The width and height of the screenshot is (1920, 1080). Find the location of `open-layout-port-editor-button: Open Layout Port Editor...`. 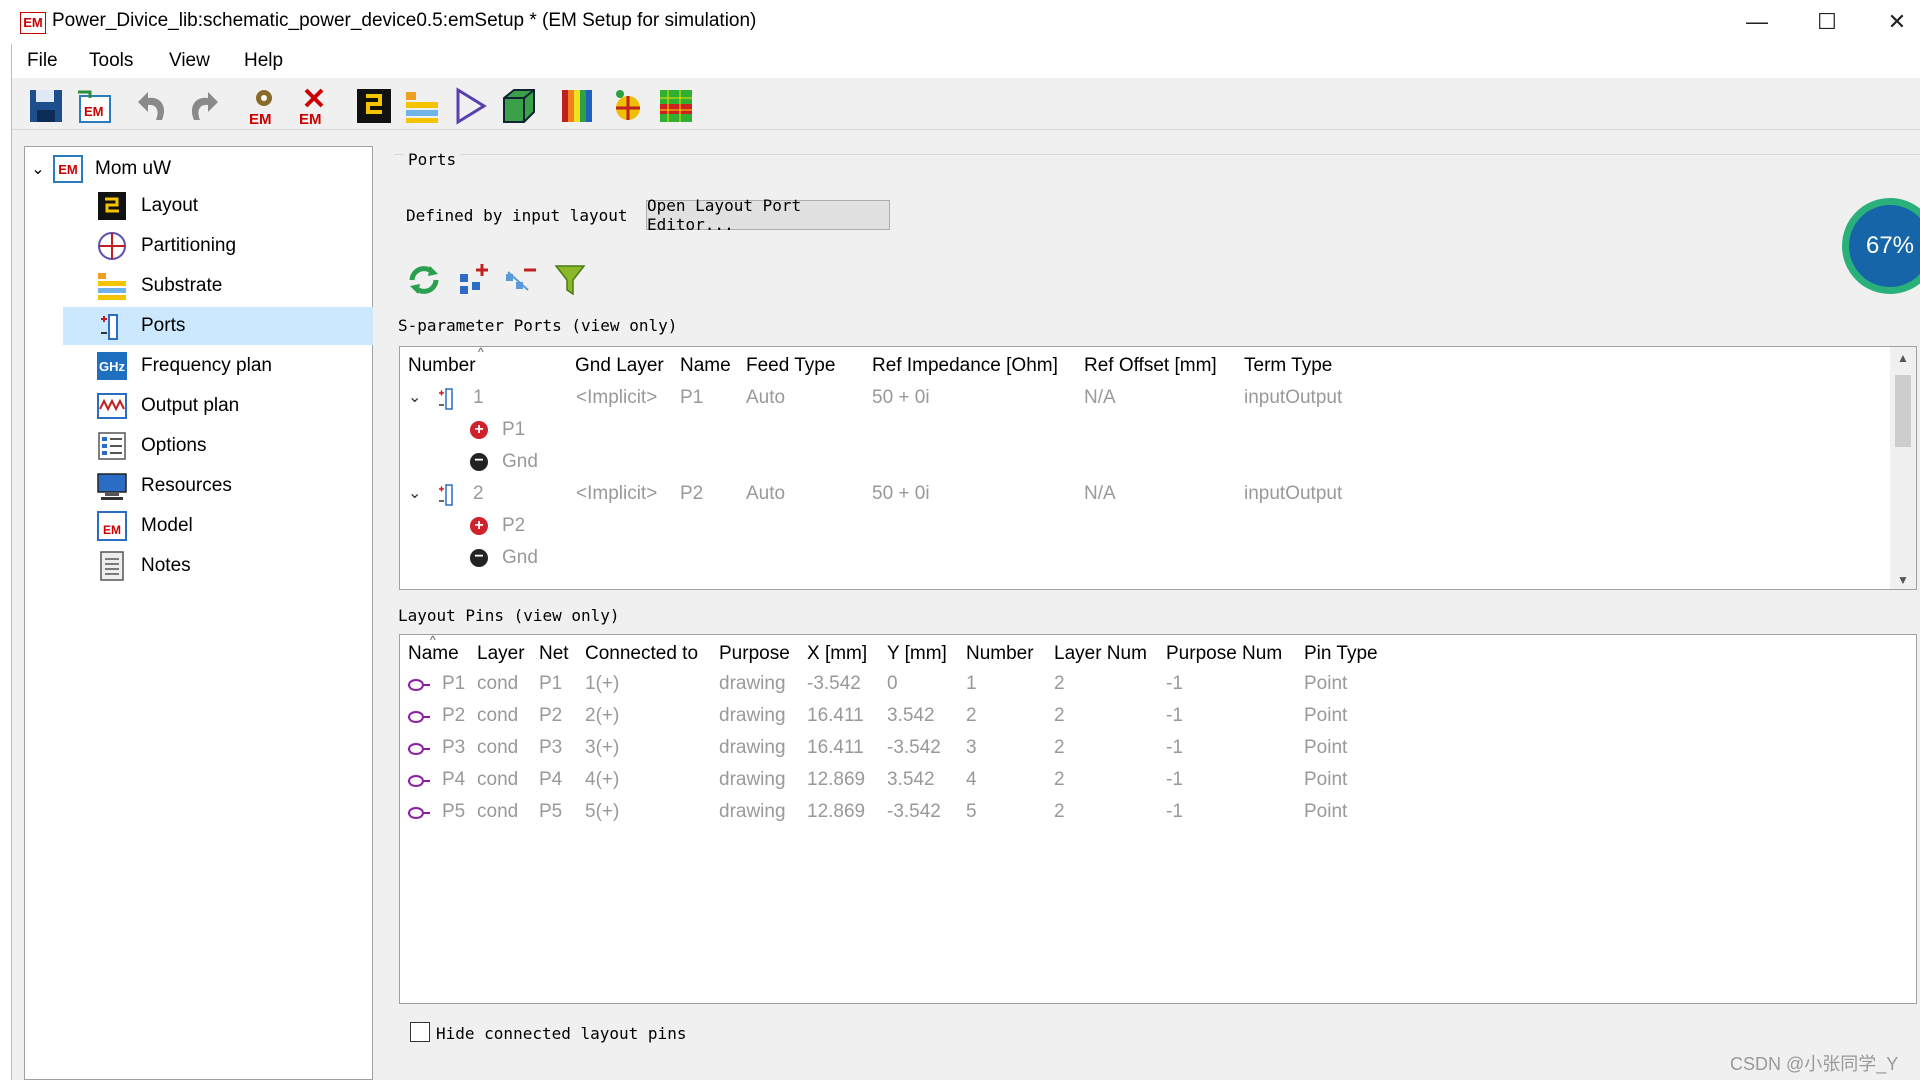

open-layout-port-editor-button: Open Layout Port Editor... is located at coordinates (768, 215).